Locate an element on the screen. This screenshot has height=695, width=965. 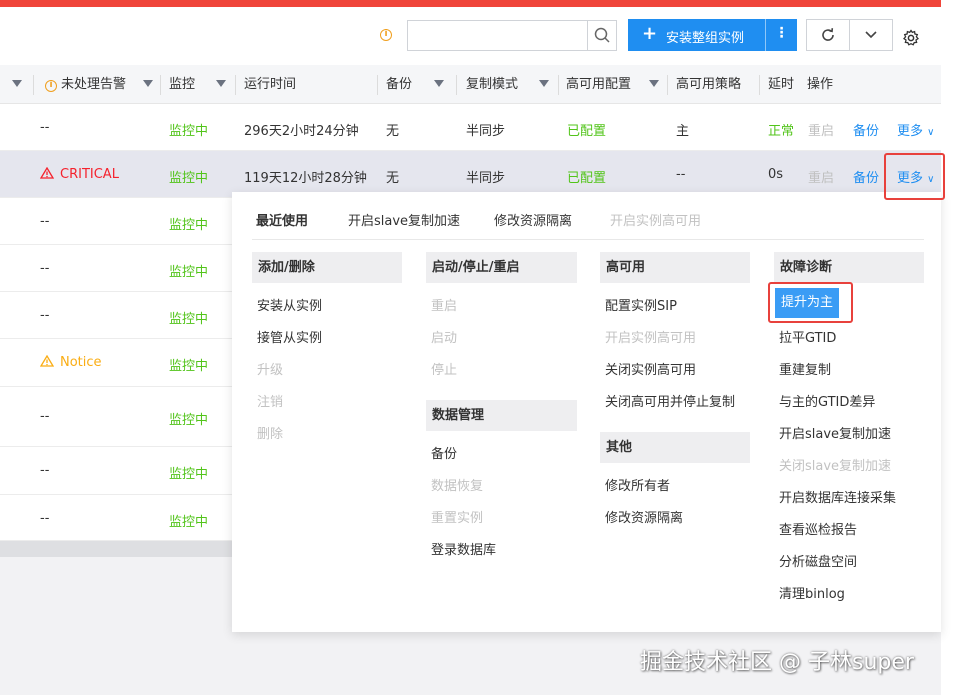
delay-cell: 0s is located at coordinates (776, 174).